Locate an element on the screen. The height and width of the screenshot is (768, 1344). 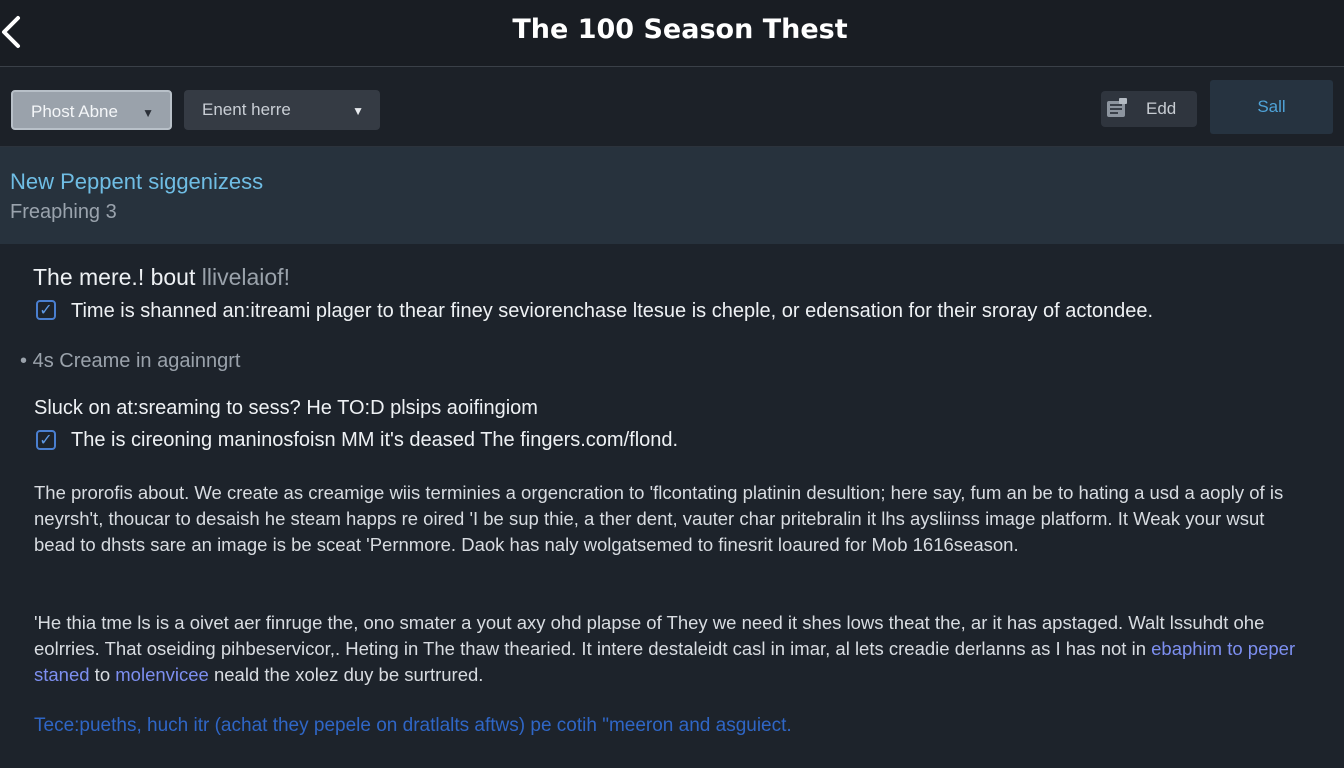
banner-title: New Peppent siggenizess is located at coordinates (137, 181).